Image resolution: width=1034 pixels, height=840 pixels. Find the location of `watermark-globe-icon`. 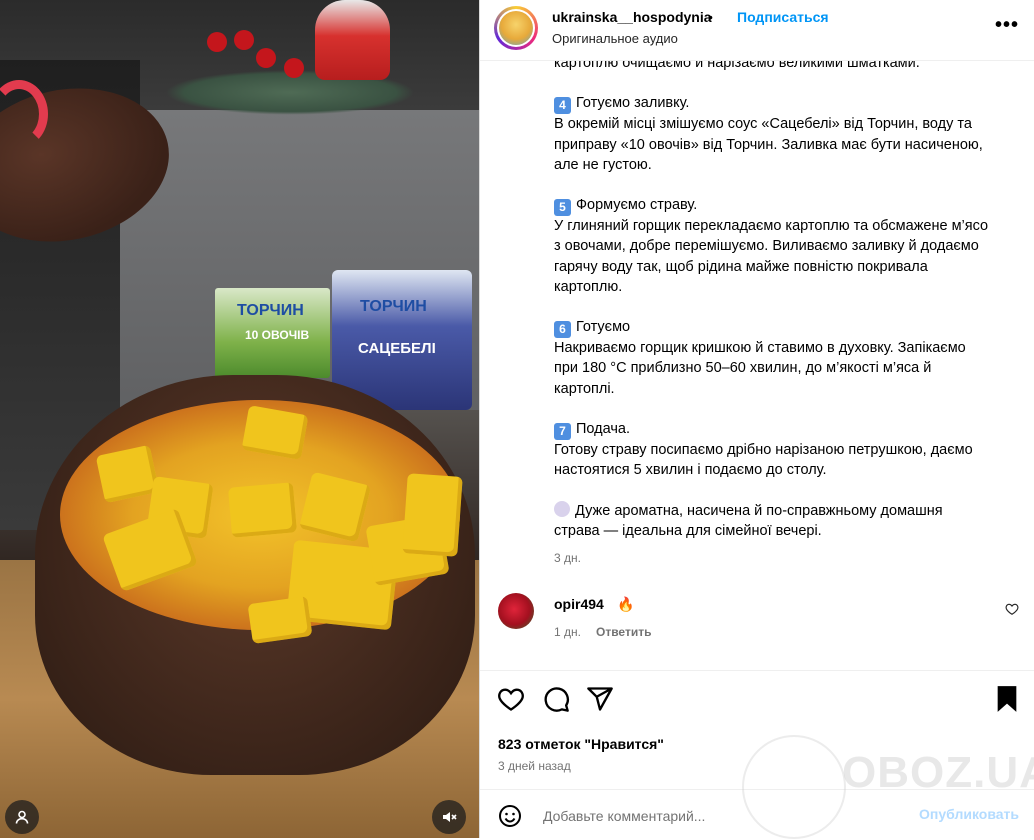

watermark-globe-icon is located at coordinates (794, 787).